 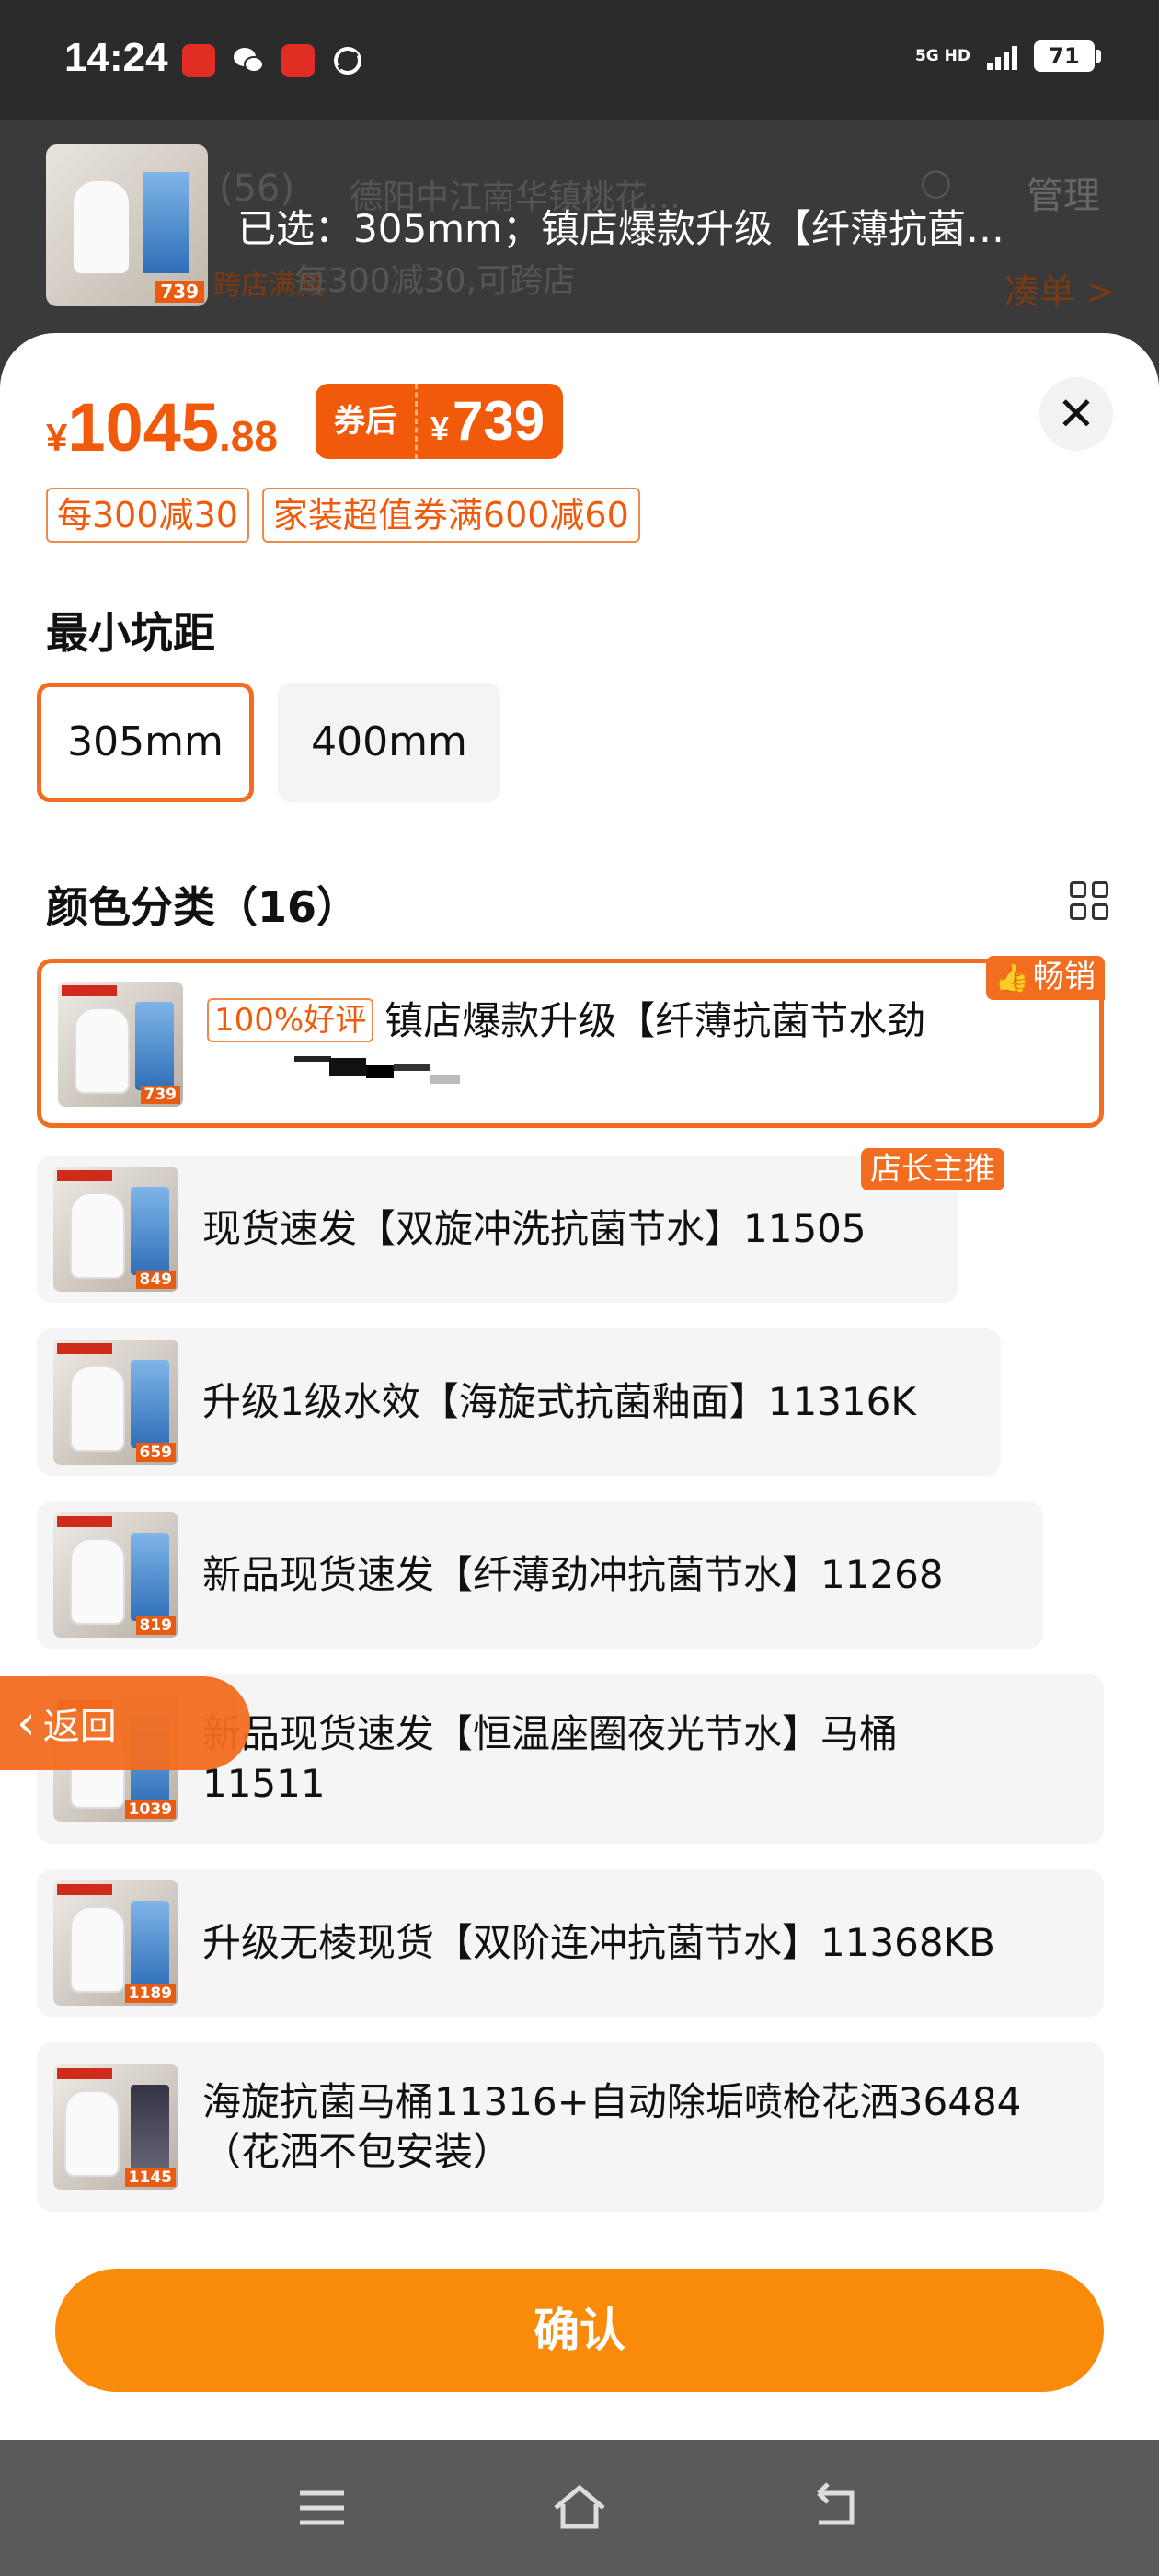 What do you see at coordinates (1076, 414) in the screenshot?
I see `close-icon: ✕` at bounding box center [1076, 414].